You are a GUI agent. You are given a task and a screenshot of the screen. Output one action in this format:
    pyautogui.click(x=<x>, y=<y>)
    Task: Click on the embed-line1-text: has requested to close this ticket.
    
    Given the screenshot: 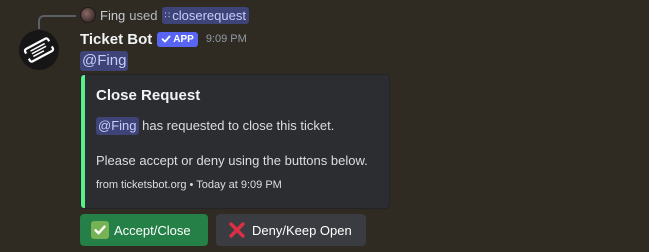 What is the action you would take?
    pyautogui.click(x=236, y=125)
    